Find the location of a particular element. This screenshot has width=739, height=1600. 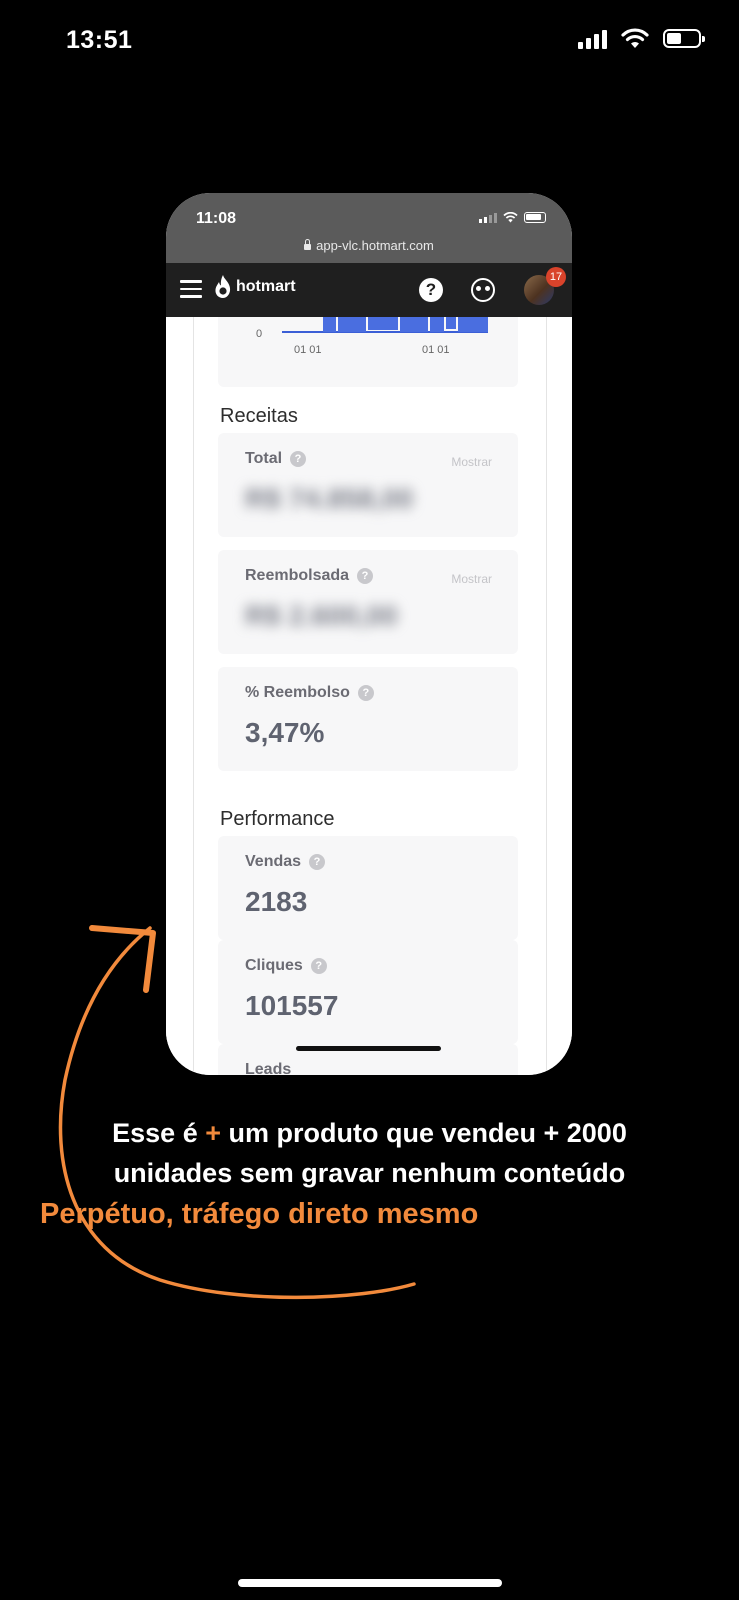

curved-arrow-icon is located at coordinates (237, 1112).